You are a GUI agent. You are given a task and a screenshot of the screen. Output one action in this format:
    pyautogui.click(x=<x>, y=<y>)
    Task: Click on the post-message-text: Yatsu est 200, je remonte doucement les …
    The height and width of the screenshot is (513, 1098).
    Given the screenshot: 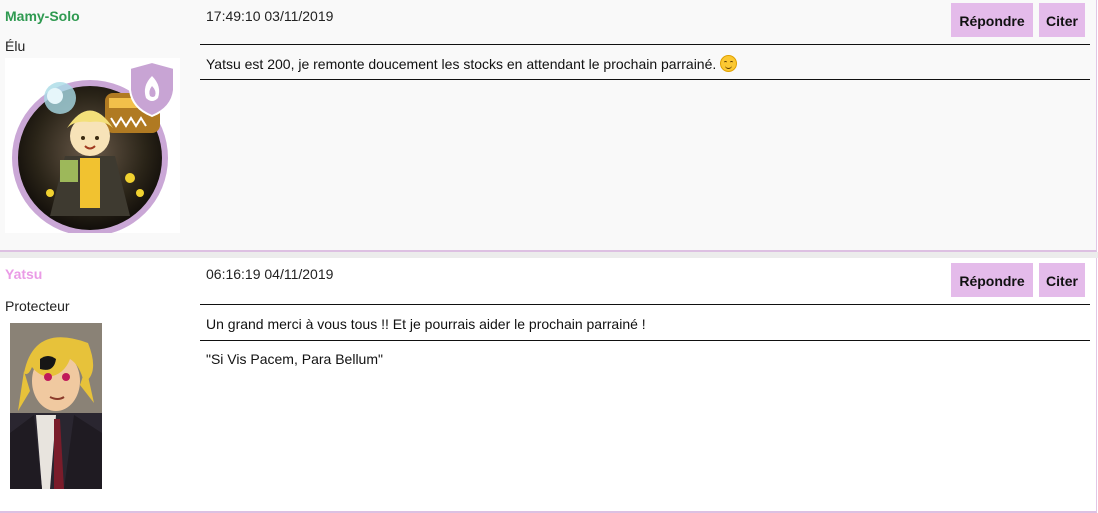 What is the action you would take?
    pyautogui.click(x=461, y=64)
    